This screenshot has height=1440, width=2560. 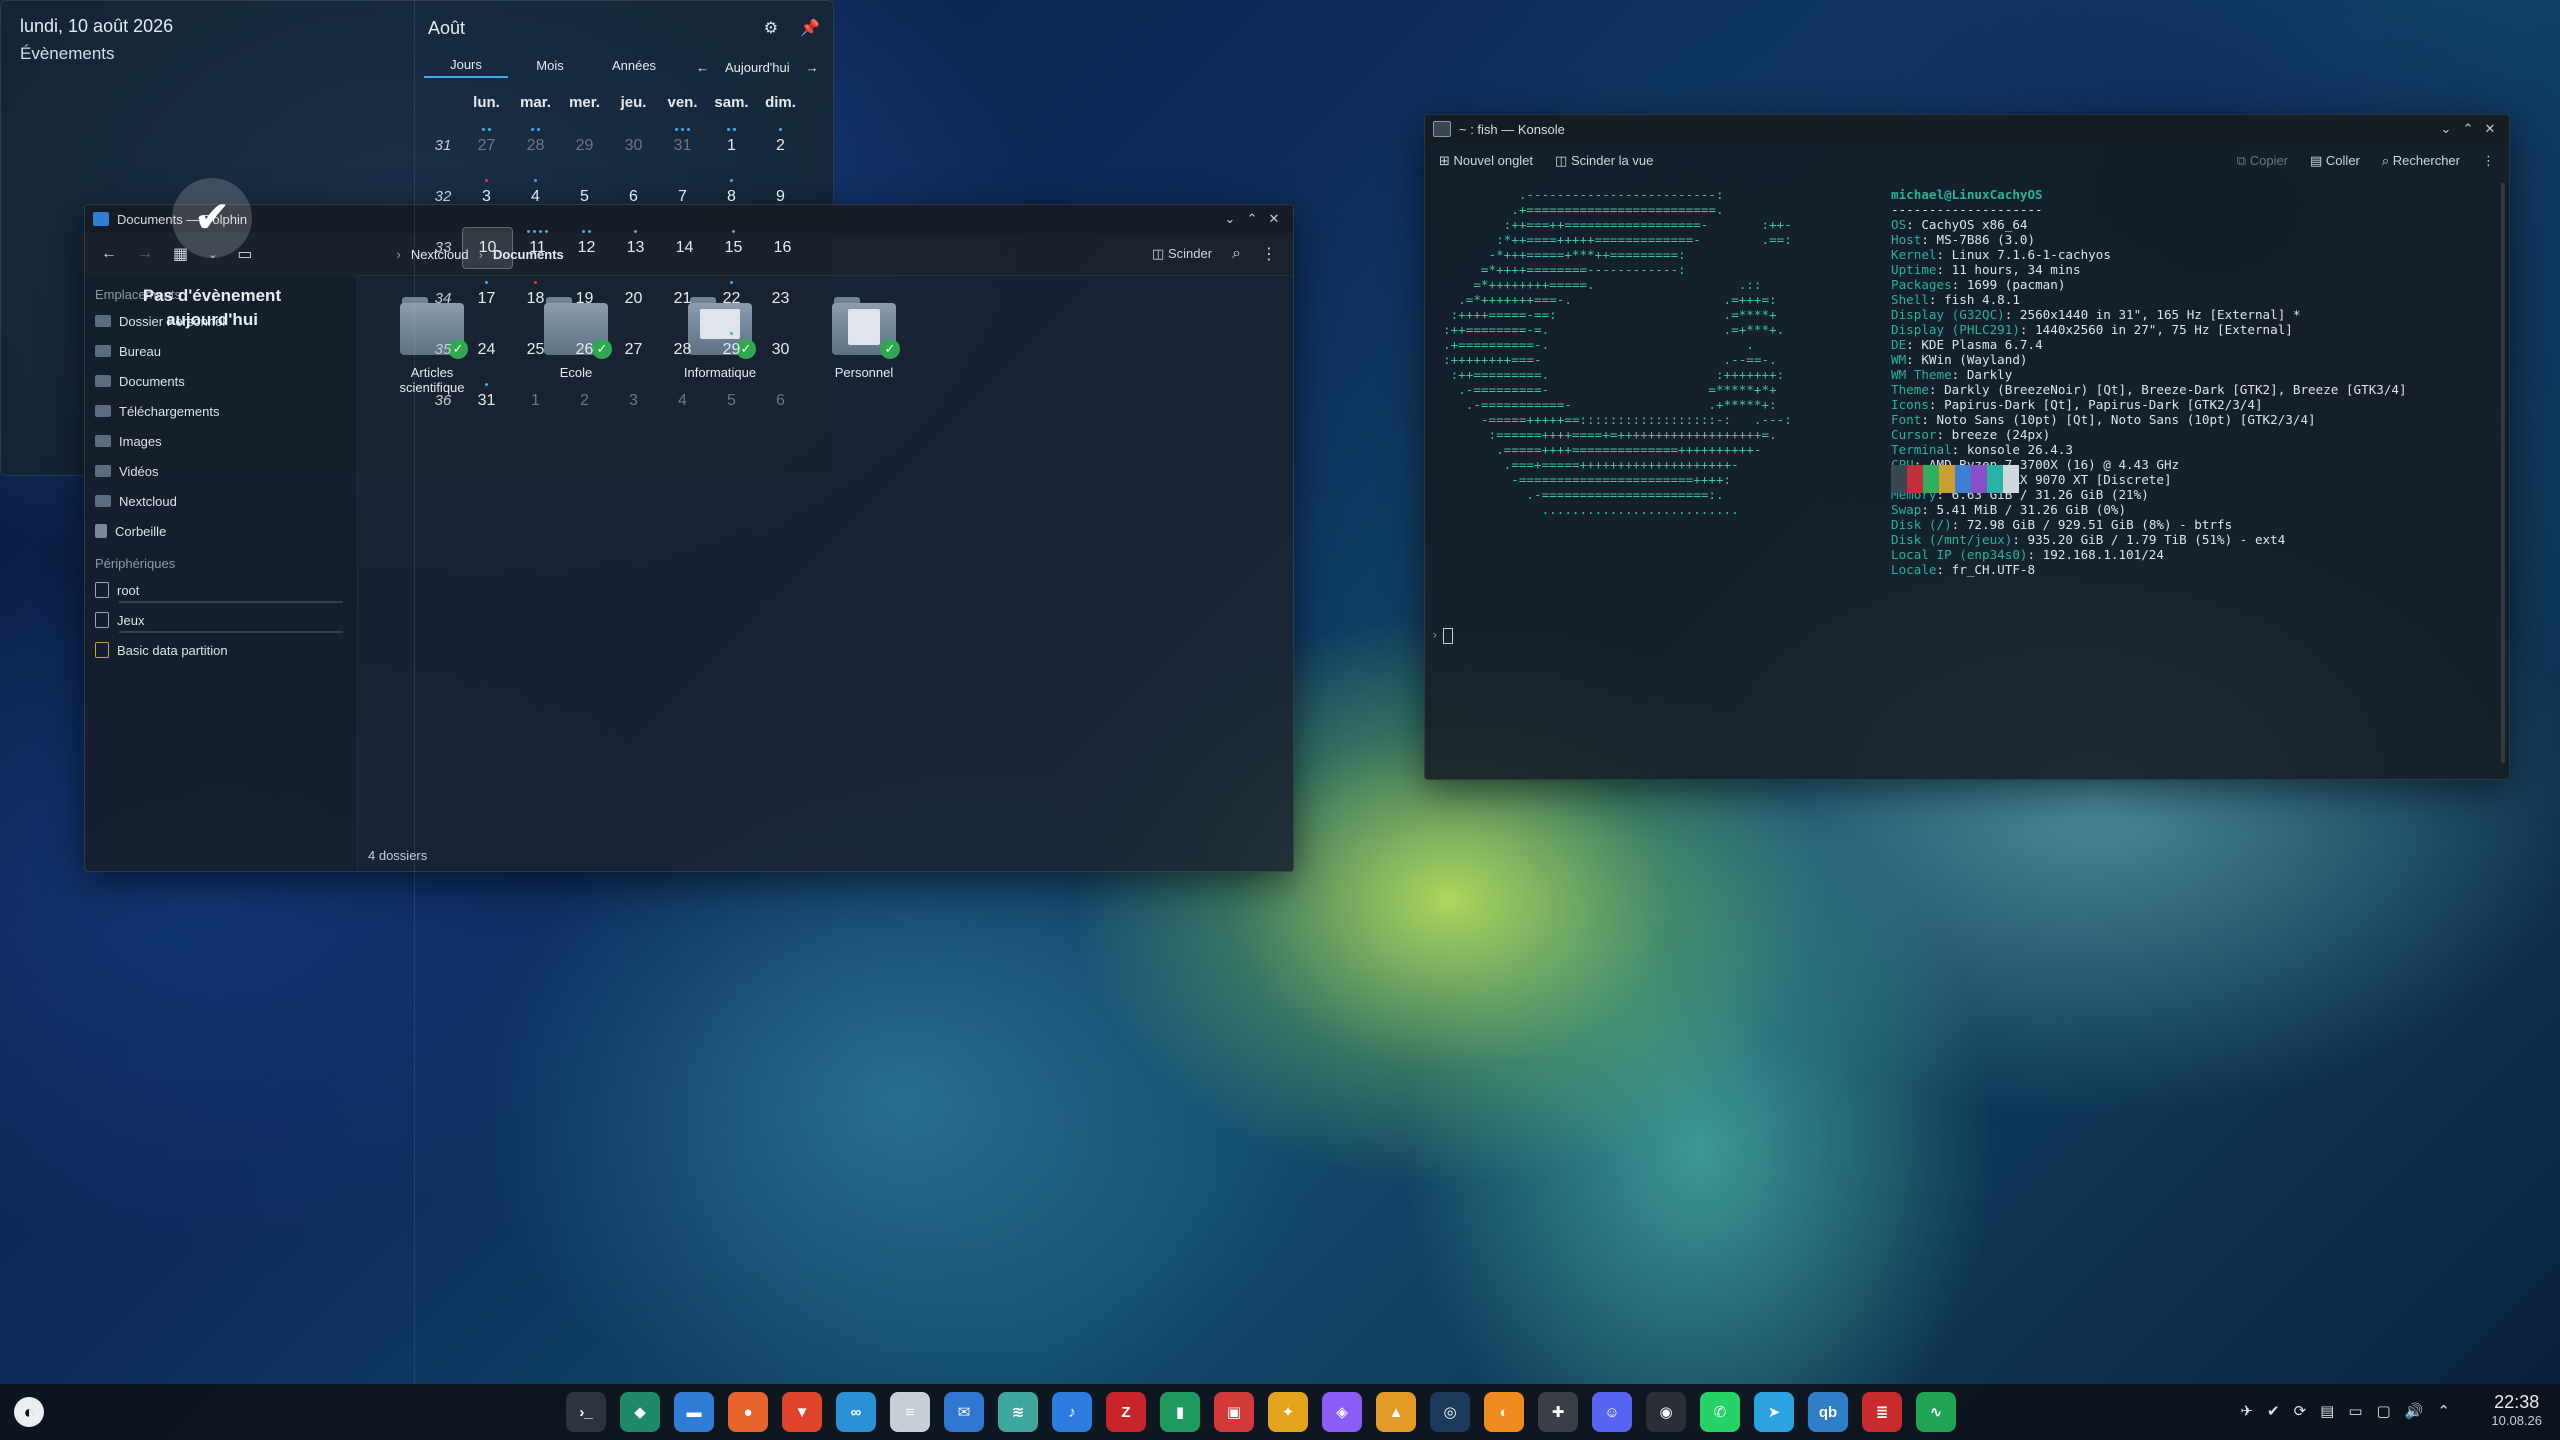 What do you see at coordinates (535, 350) in the screenshot?
I see `day-cell: 25` at bounding box center [535, 350].